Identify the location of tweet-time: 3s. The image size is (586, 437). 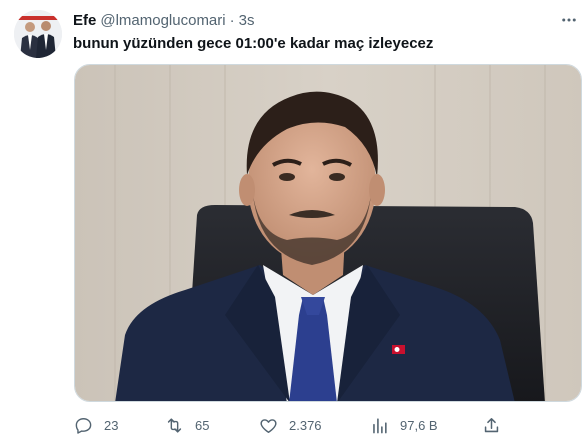
(247, 20).